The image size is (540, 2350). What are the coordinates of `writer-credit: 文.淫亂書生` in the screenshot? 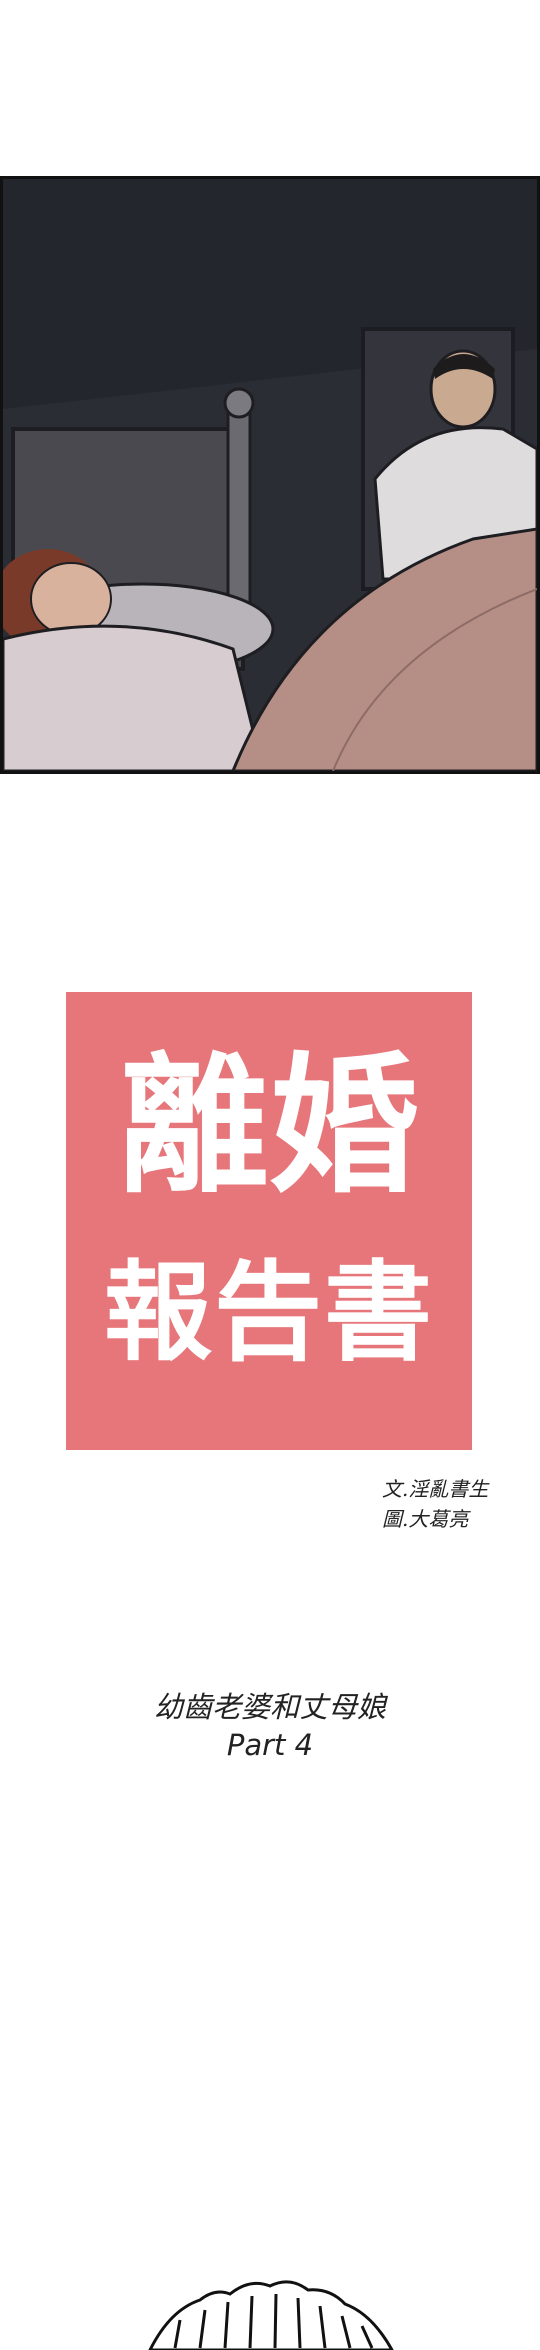 It's located at (435, 1489).